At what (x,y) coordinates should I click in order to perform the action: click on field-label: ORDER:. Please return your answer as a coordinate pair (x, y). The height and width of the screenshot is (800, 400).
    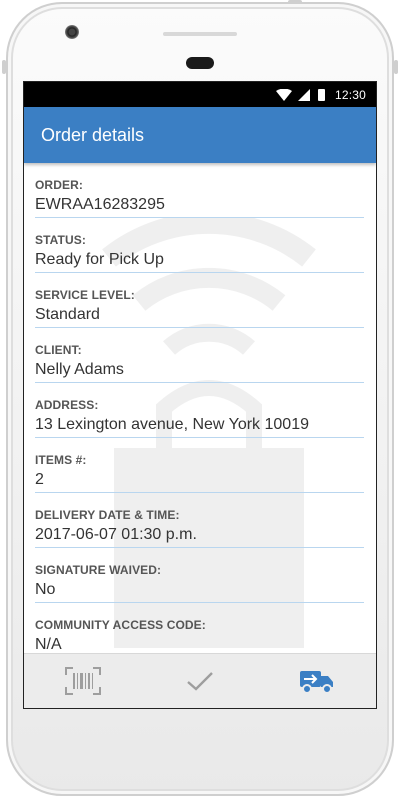
    Looking at the image, I should click on (59, 185).